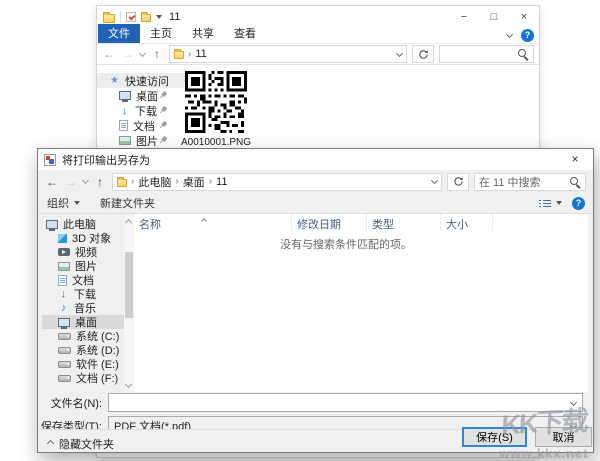 The width and height of the screenshot is (600, 461). What do you see at coordinates (83, 252) in the screenshot?
I see `sidebar-item: 视频` at bounding box center [83, 252].